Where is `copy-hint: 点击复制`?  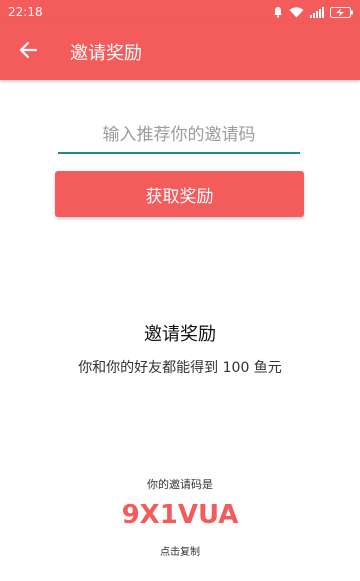 copy-hint: 点击复制 is located at coordinates (180, 550).